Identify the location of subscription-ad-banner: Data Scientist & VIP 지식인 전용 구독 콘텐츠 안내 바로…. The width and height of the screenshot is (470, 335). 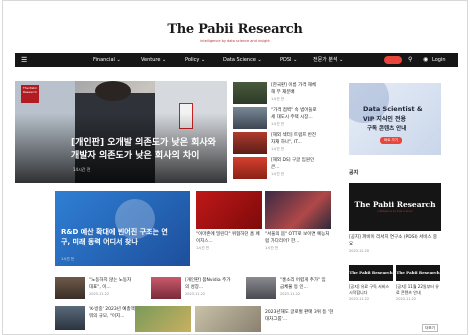
(395, 119).